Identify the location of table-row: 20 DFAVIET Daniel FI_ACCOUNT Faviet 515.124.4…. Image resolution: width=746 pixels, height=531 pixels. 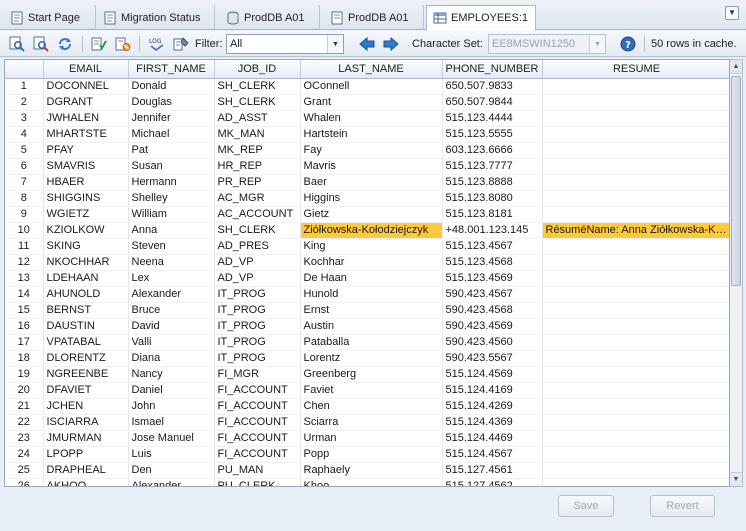
(367, 390).